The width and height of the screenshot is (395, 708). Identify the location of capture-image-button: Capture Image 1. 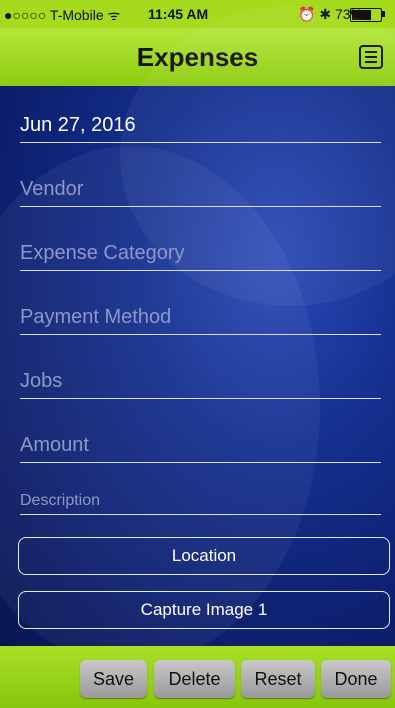
(204, 610).